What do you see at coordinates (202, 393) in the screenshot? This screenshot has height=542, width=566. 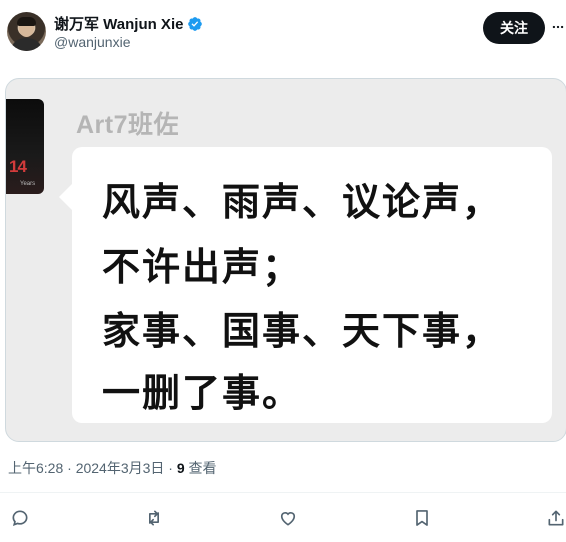 I see `message-line-4: 一删了事。` at bounding box center [202, 393].